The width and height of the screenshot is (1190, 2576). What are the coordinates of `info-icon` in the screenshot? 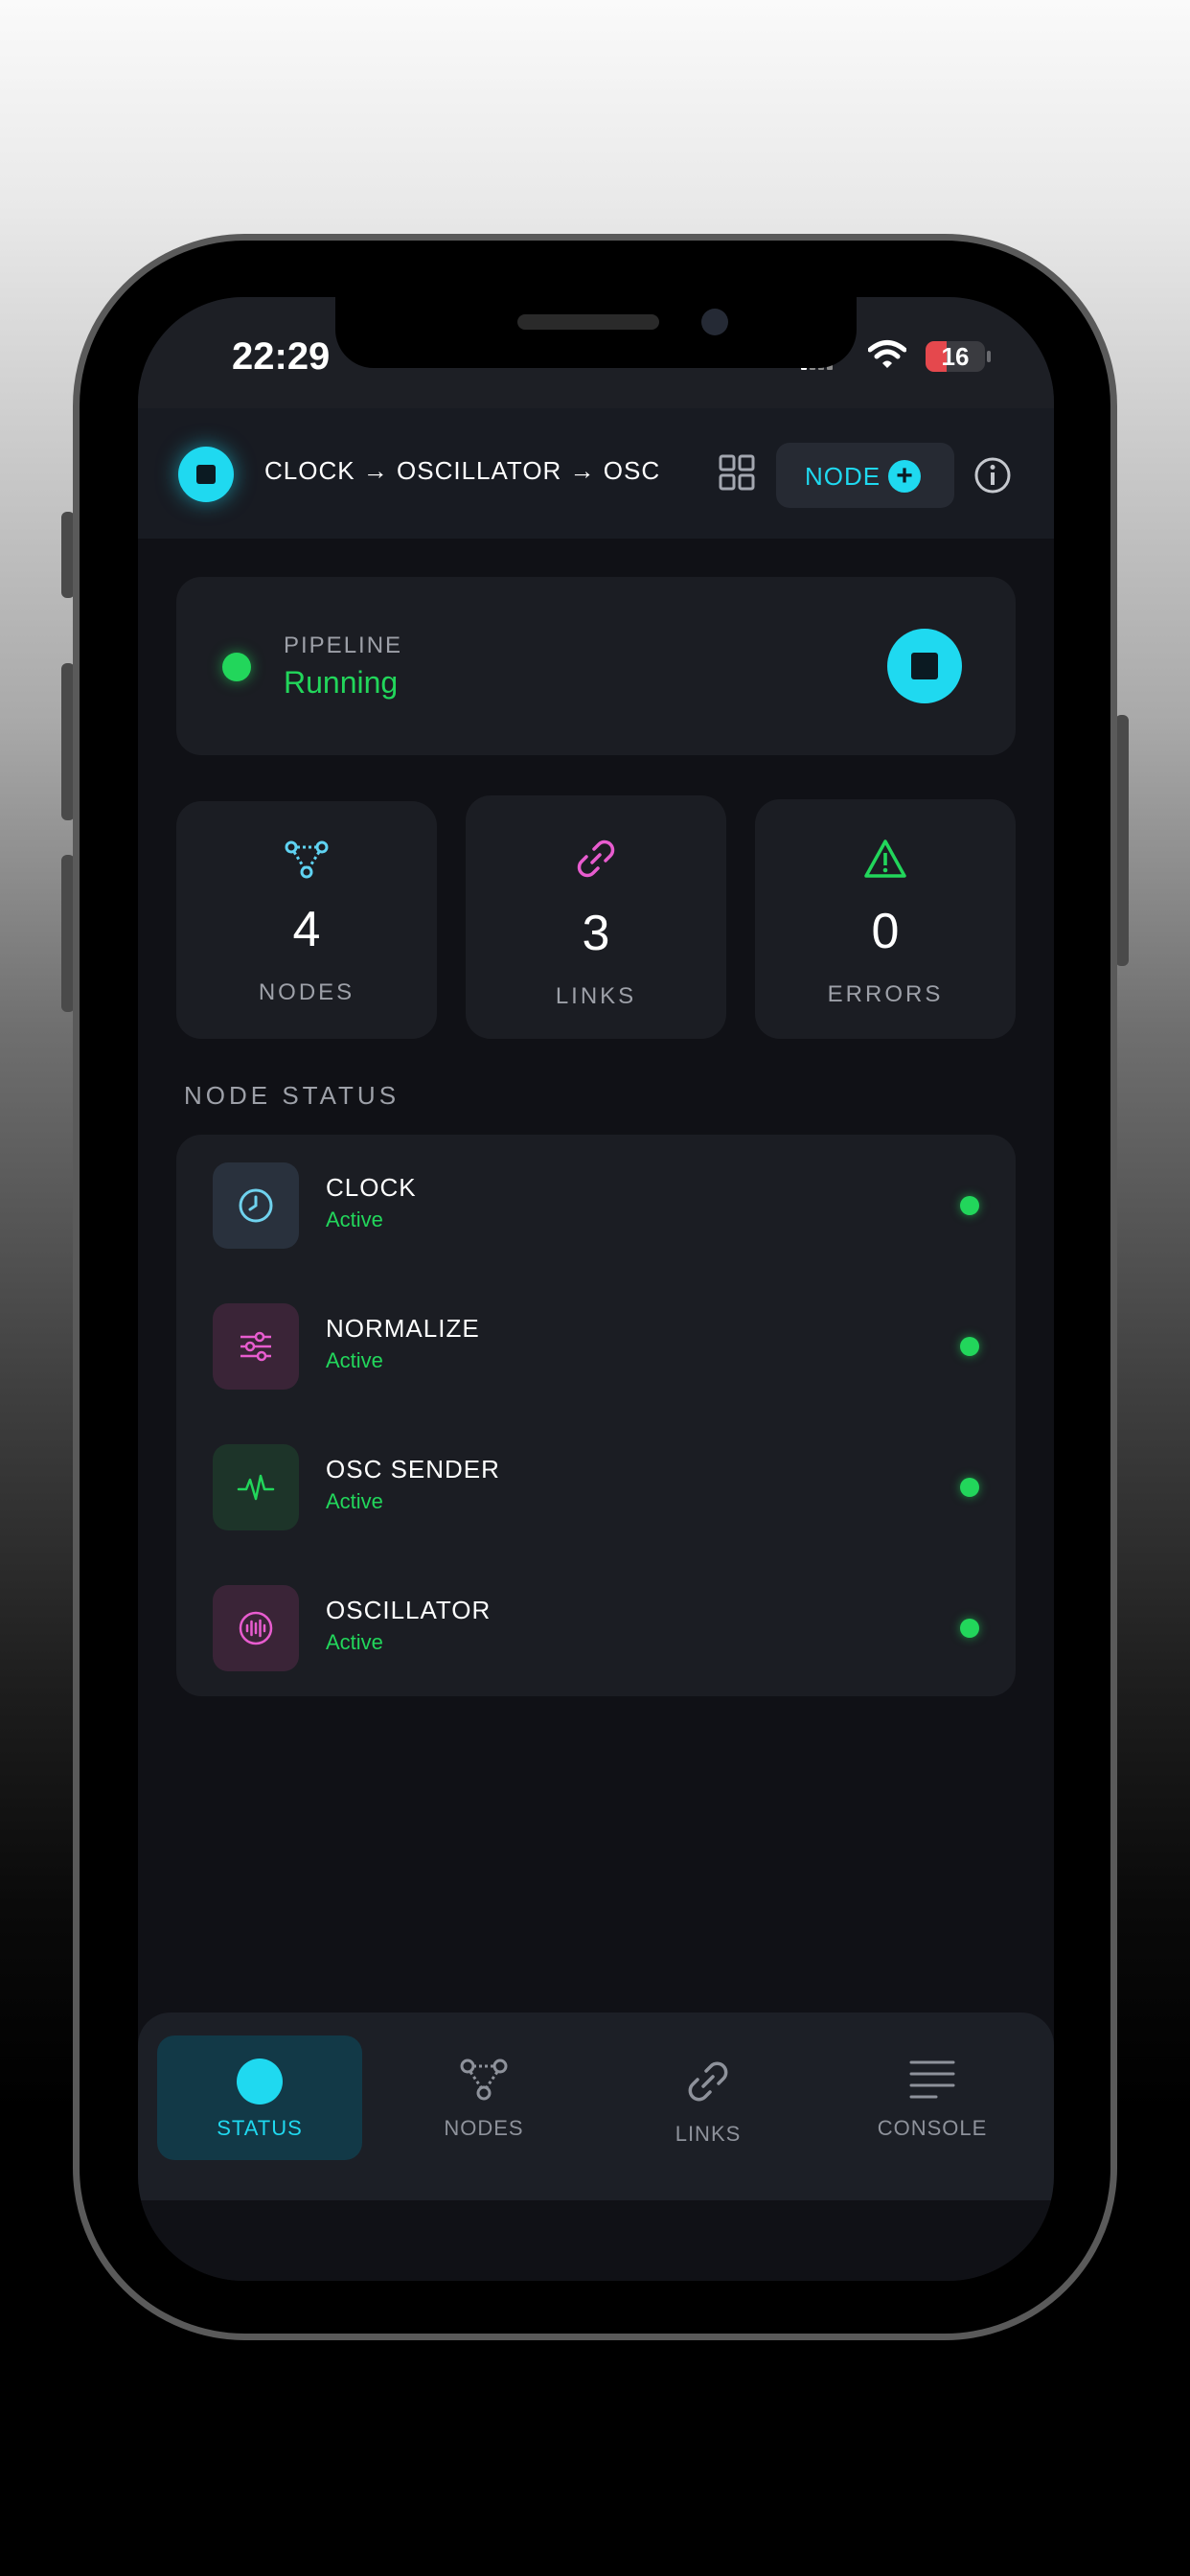 It's located at (992, 475).